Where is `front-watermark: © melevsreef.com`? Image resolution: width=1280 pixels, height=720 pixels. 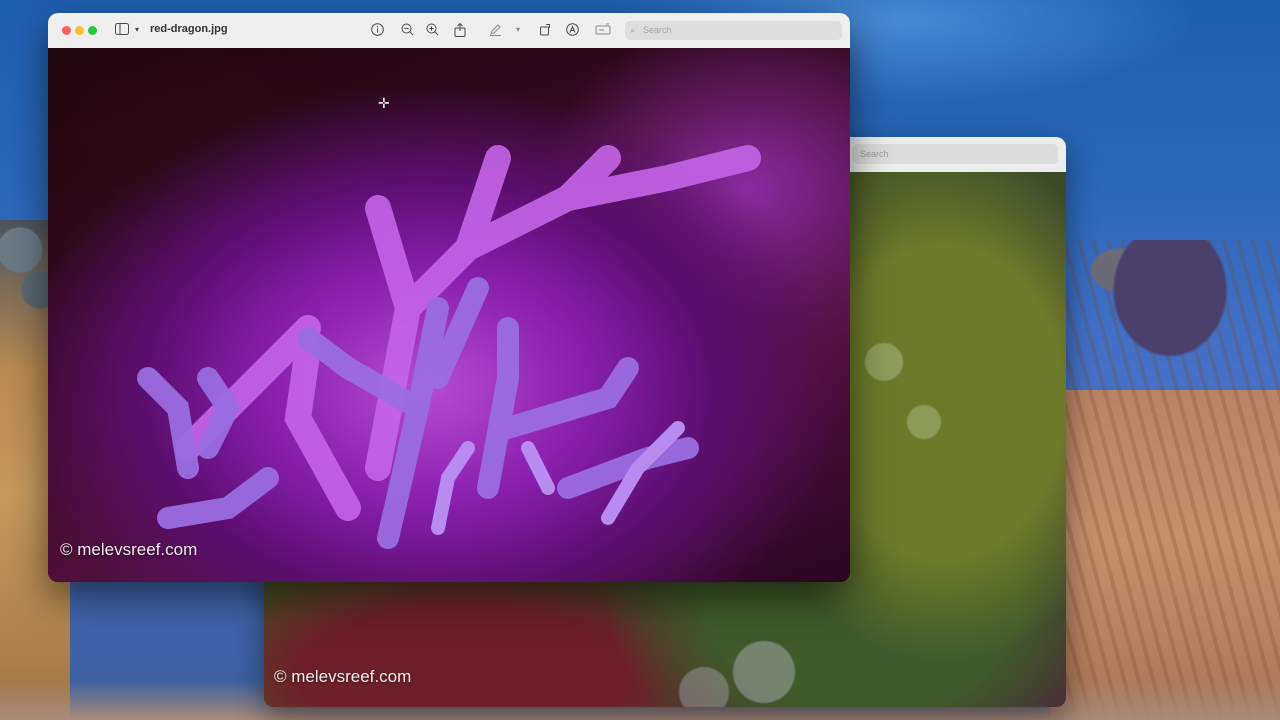 front-watermark: © melevsreef.com is located at coordinates (129, 549).